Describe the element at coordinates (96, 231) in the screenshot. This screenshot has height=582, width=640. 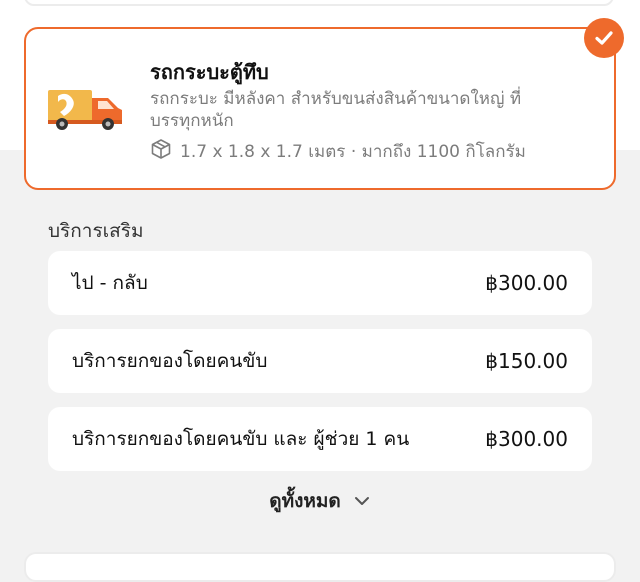
I see `additional-services-title: บริการเสริม` at that location.